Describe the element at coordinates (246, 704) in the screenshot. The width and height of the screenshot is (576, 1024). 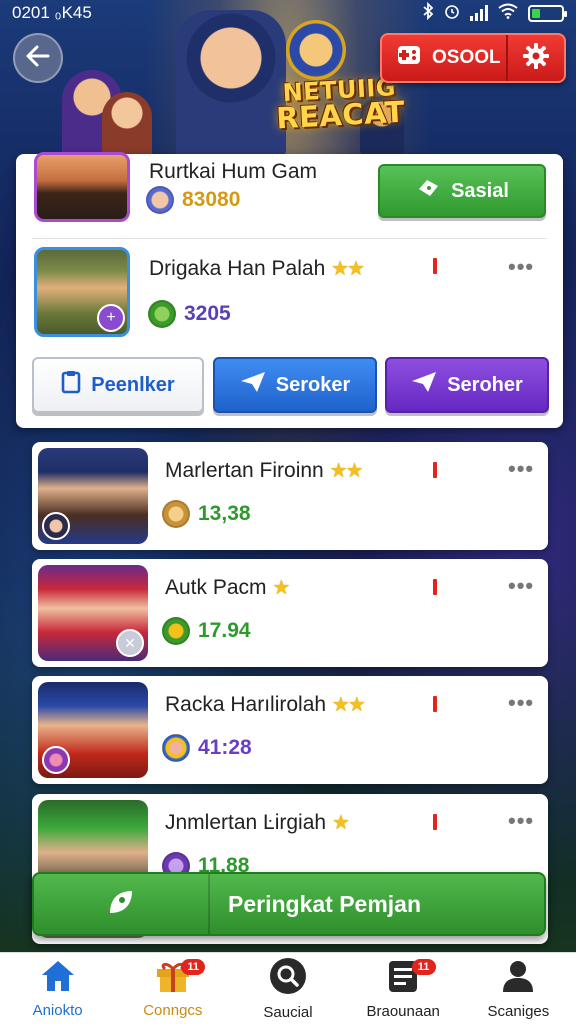
I see `row3-name-text: Racka Harılirolah` at that location.